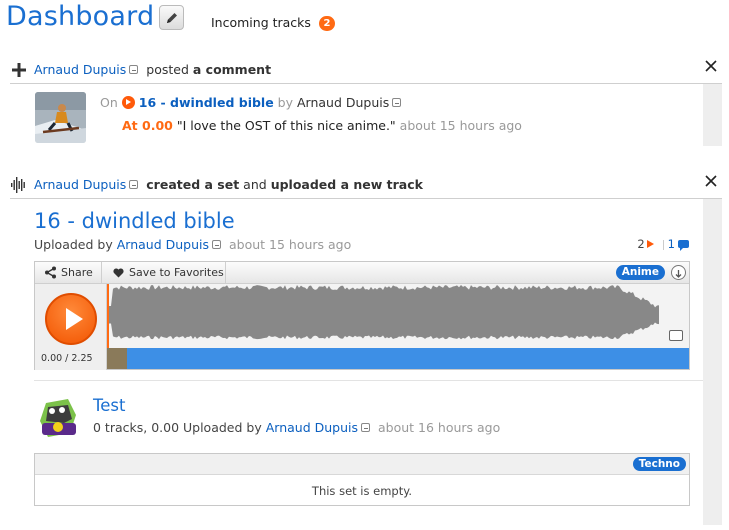  What do you see at coordinates (439, 427) in the screenshot?
I see `set-time: about 16 hours ago` at bounding box center [439, 427].